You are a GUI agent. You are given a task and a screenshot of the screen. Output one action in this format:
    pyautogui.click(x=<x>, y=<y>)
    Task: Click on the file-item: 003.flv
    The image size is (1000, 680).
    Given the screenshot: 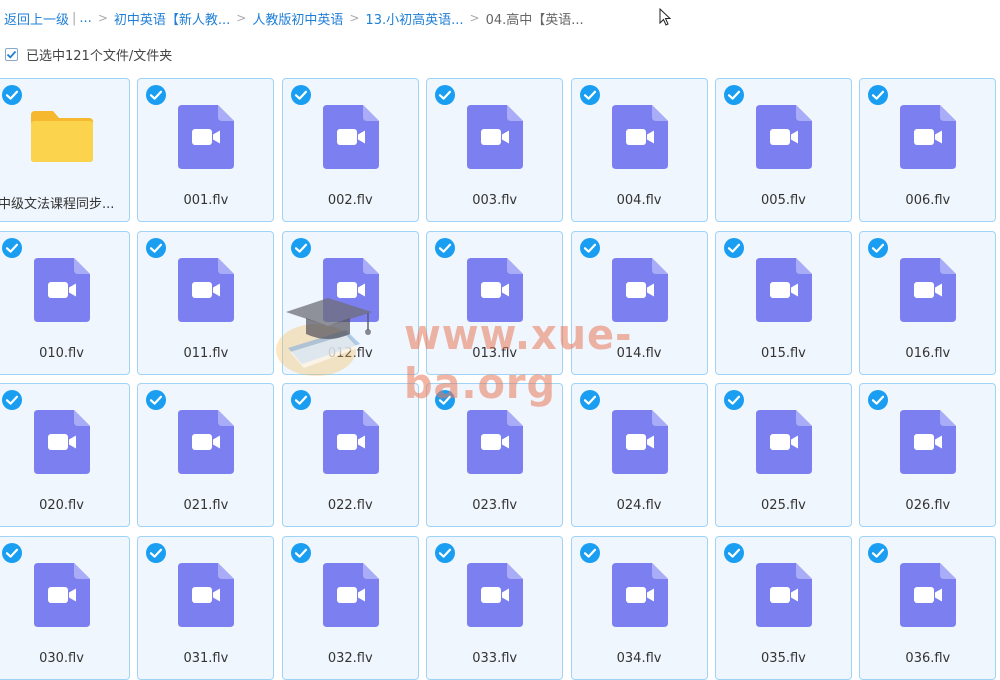 What is the action you would take?
    pyautogui.click(x=495, y=150)
    